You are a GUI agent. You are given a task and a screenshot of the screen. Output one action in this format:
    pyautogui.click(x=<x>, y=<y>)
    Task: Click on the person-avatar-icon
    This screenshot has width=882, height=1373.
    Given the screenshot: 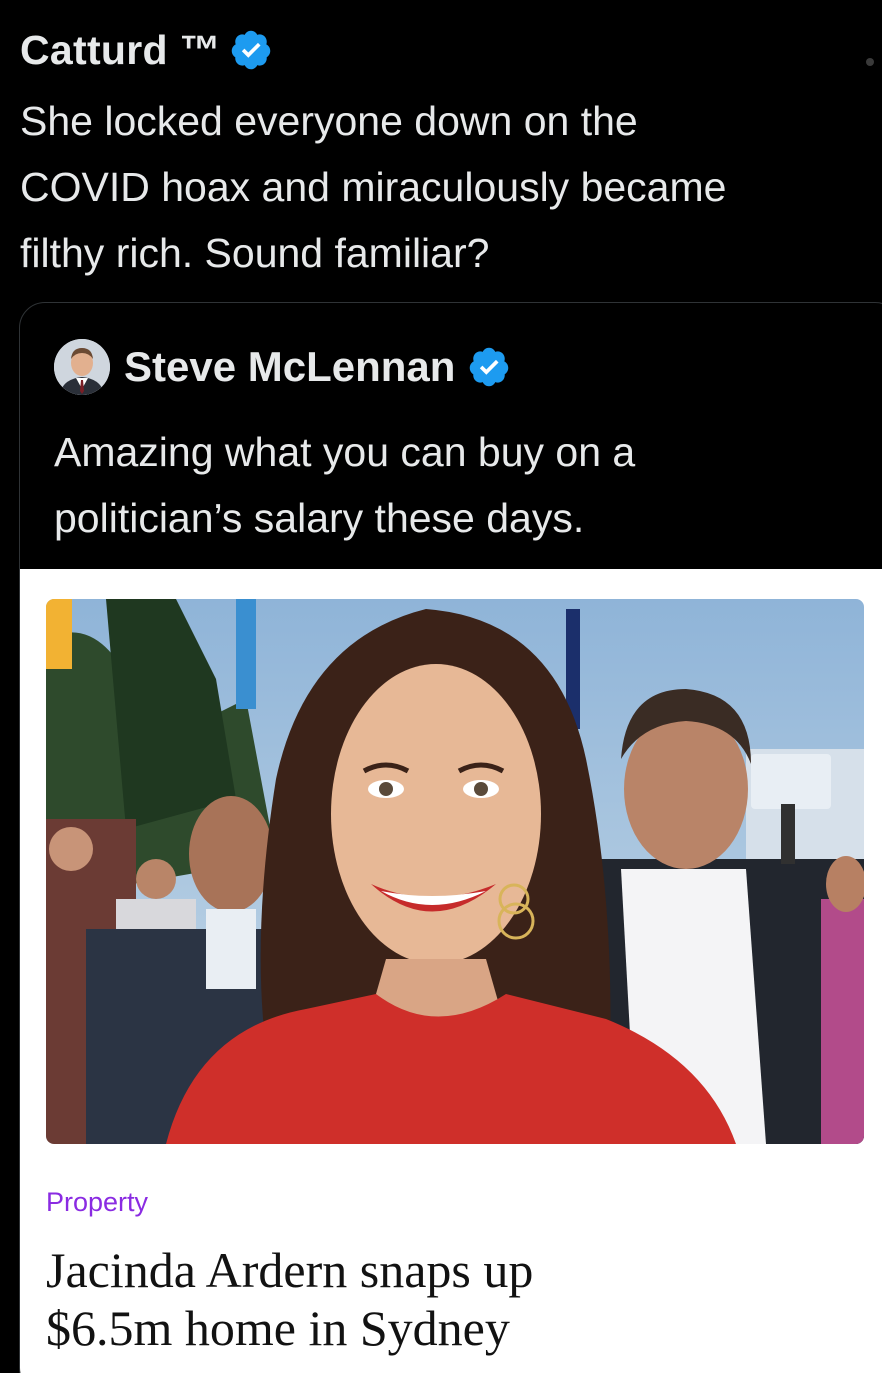 What is the action you would take?
    pyautogui.click(x=82, y=367)
    